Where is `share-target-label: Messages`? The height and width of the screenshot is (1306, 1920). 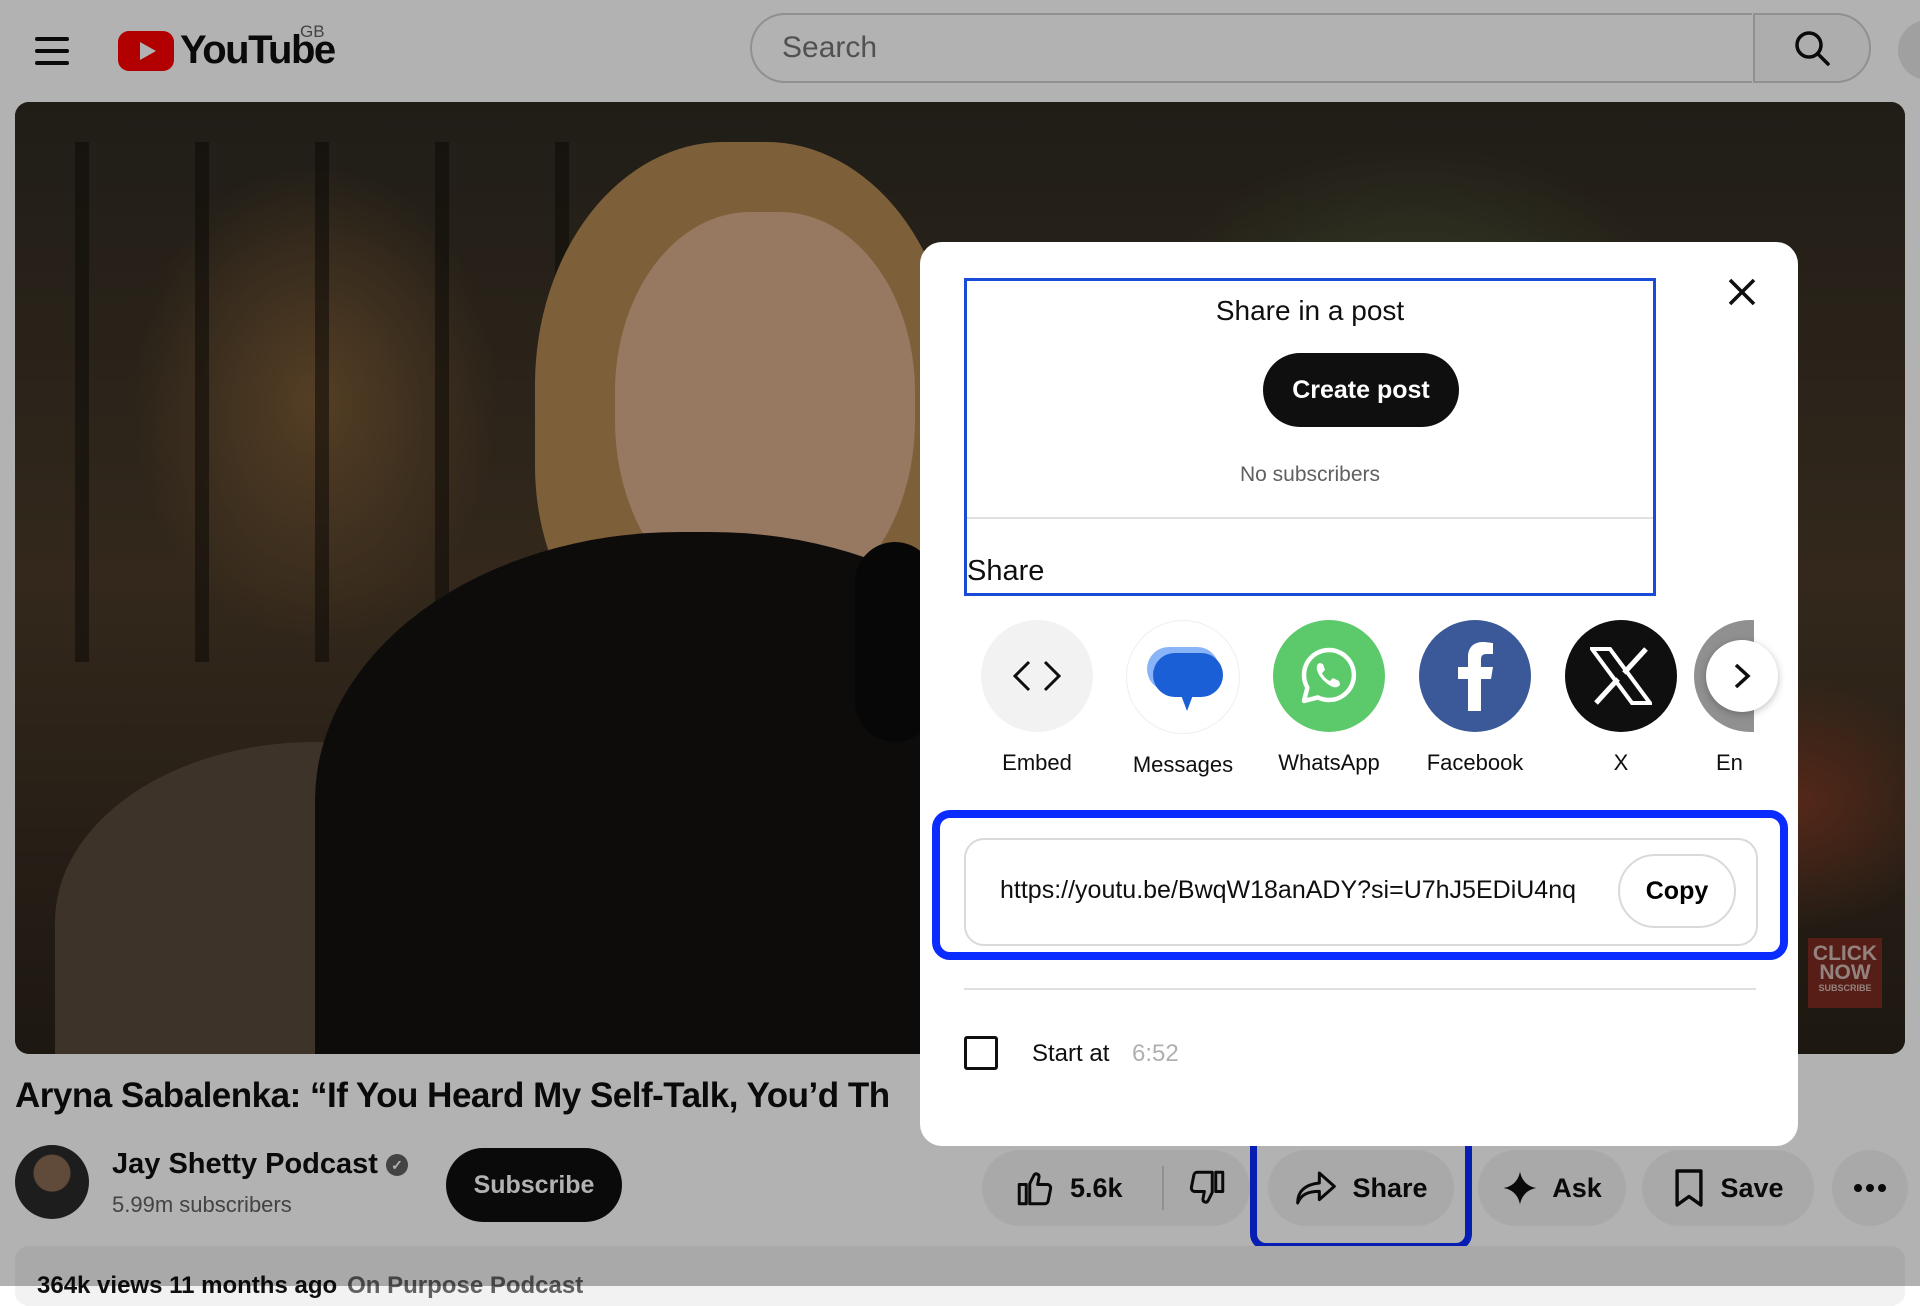
share-target-label: Messages is located at coordinates (1183, 764).